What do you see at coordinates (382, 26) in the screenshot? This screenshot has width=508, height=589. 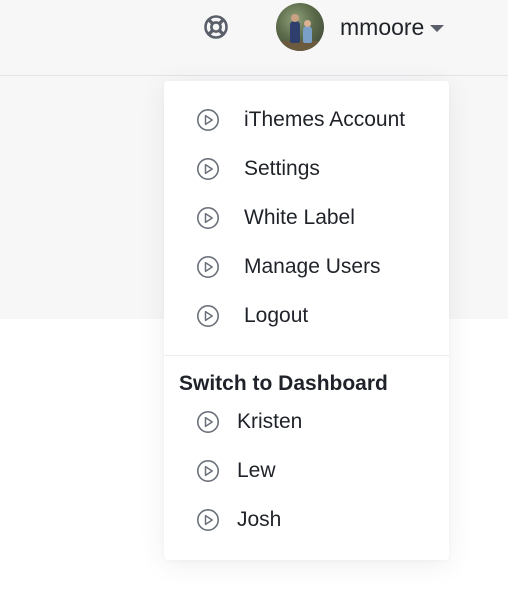 I see `username: mmoore` at bounding box center [382, 26].